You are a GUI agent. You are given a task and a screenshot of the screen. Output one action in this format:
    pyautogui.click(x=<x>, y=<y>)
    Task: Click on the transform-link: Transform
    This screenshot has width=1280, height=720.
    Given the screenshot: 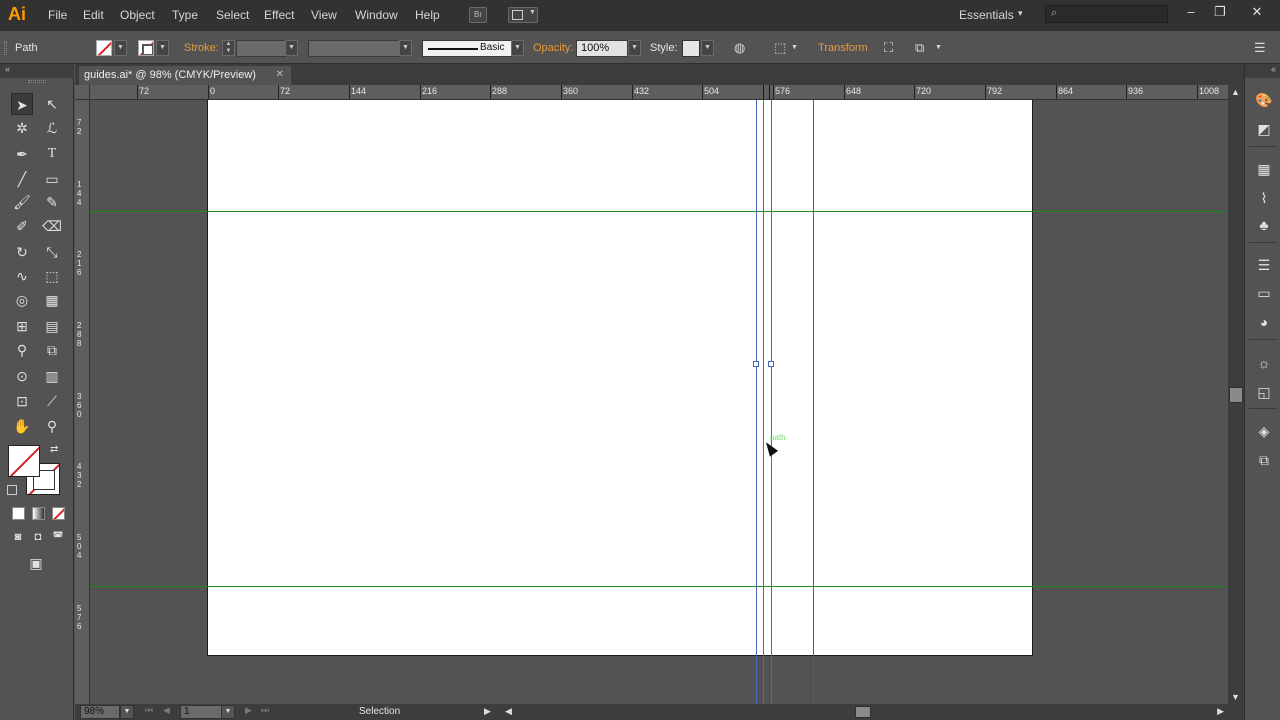 What is the action you would take?
    pyautogui.click(x=843, y=48)
    